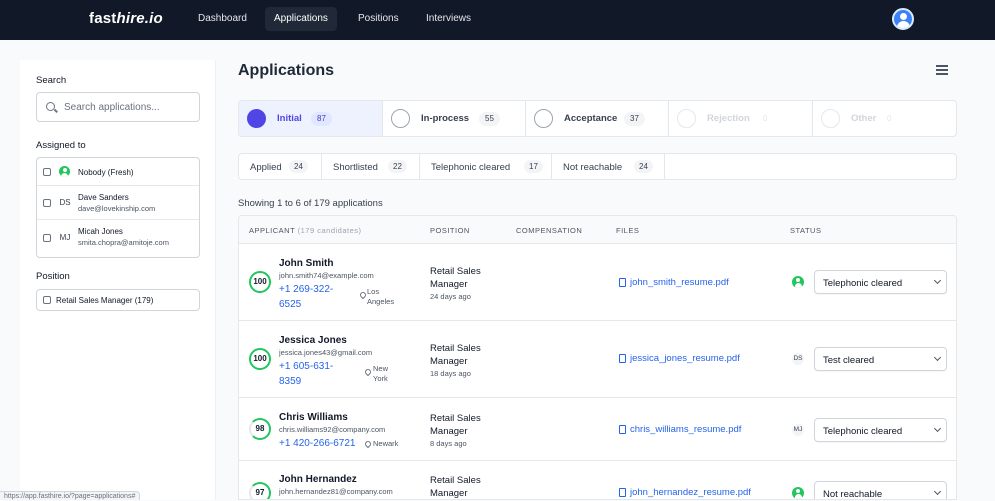 This screenshot has width=995, height=501. I want to click on applicant-name: John Hernandez, so click(318, 479).